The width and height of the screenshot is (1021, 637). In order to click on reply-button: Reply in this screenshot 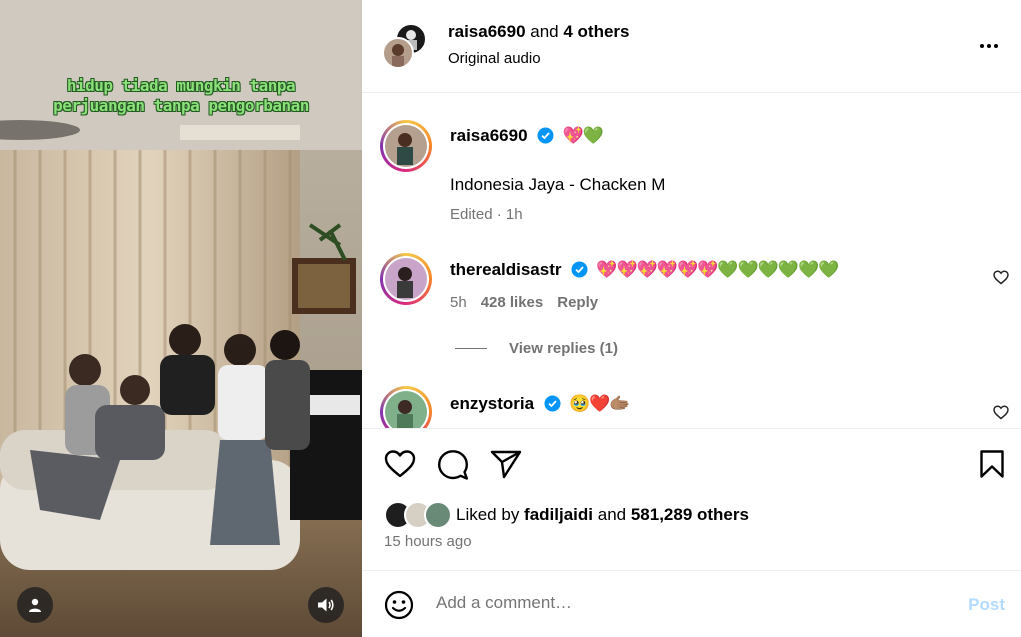, I will do `click(577, 302)`.